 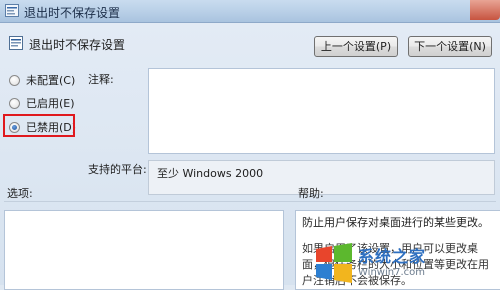 I want to click on radio-label: 未配置(C), so click(x=51, y=80).